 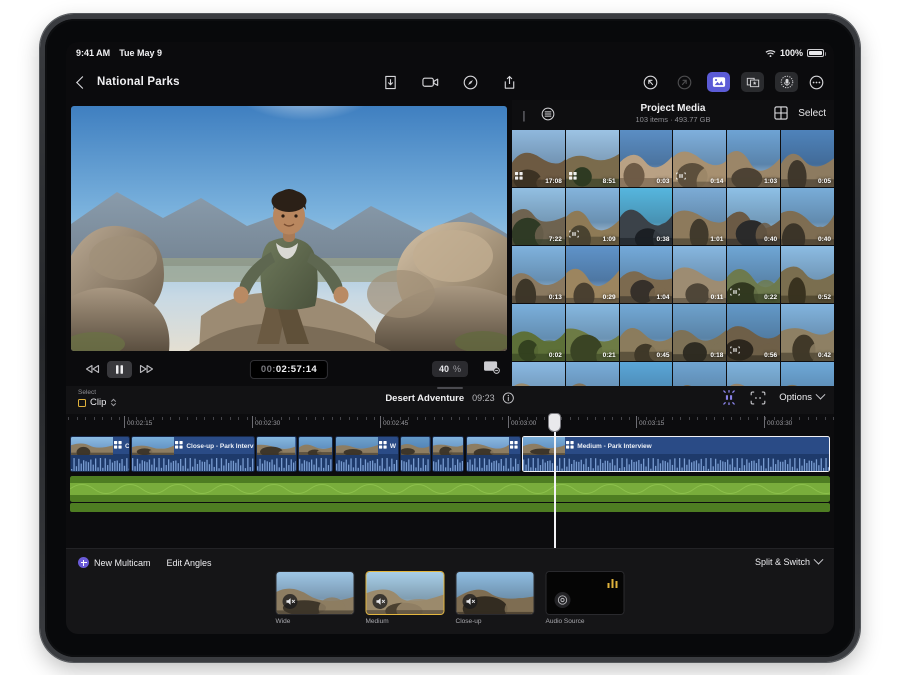 What do you see at coordinates (731, 82) in the screenshot?
I see `toolbar-right-actions` at bounding box center [731, 82].